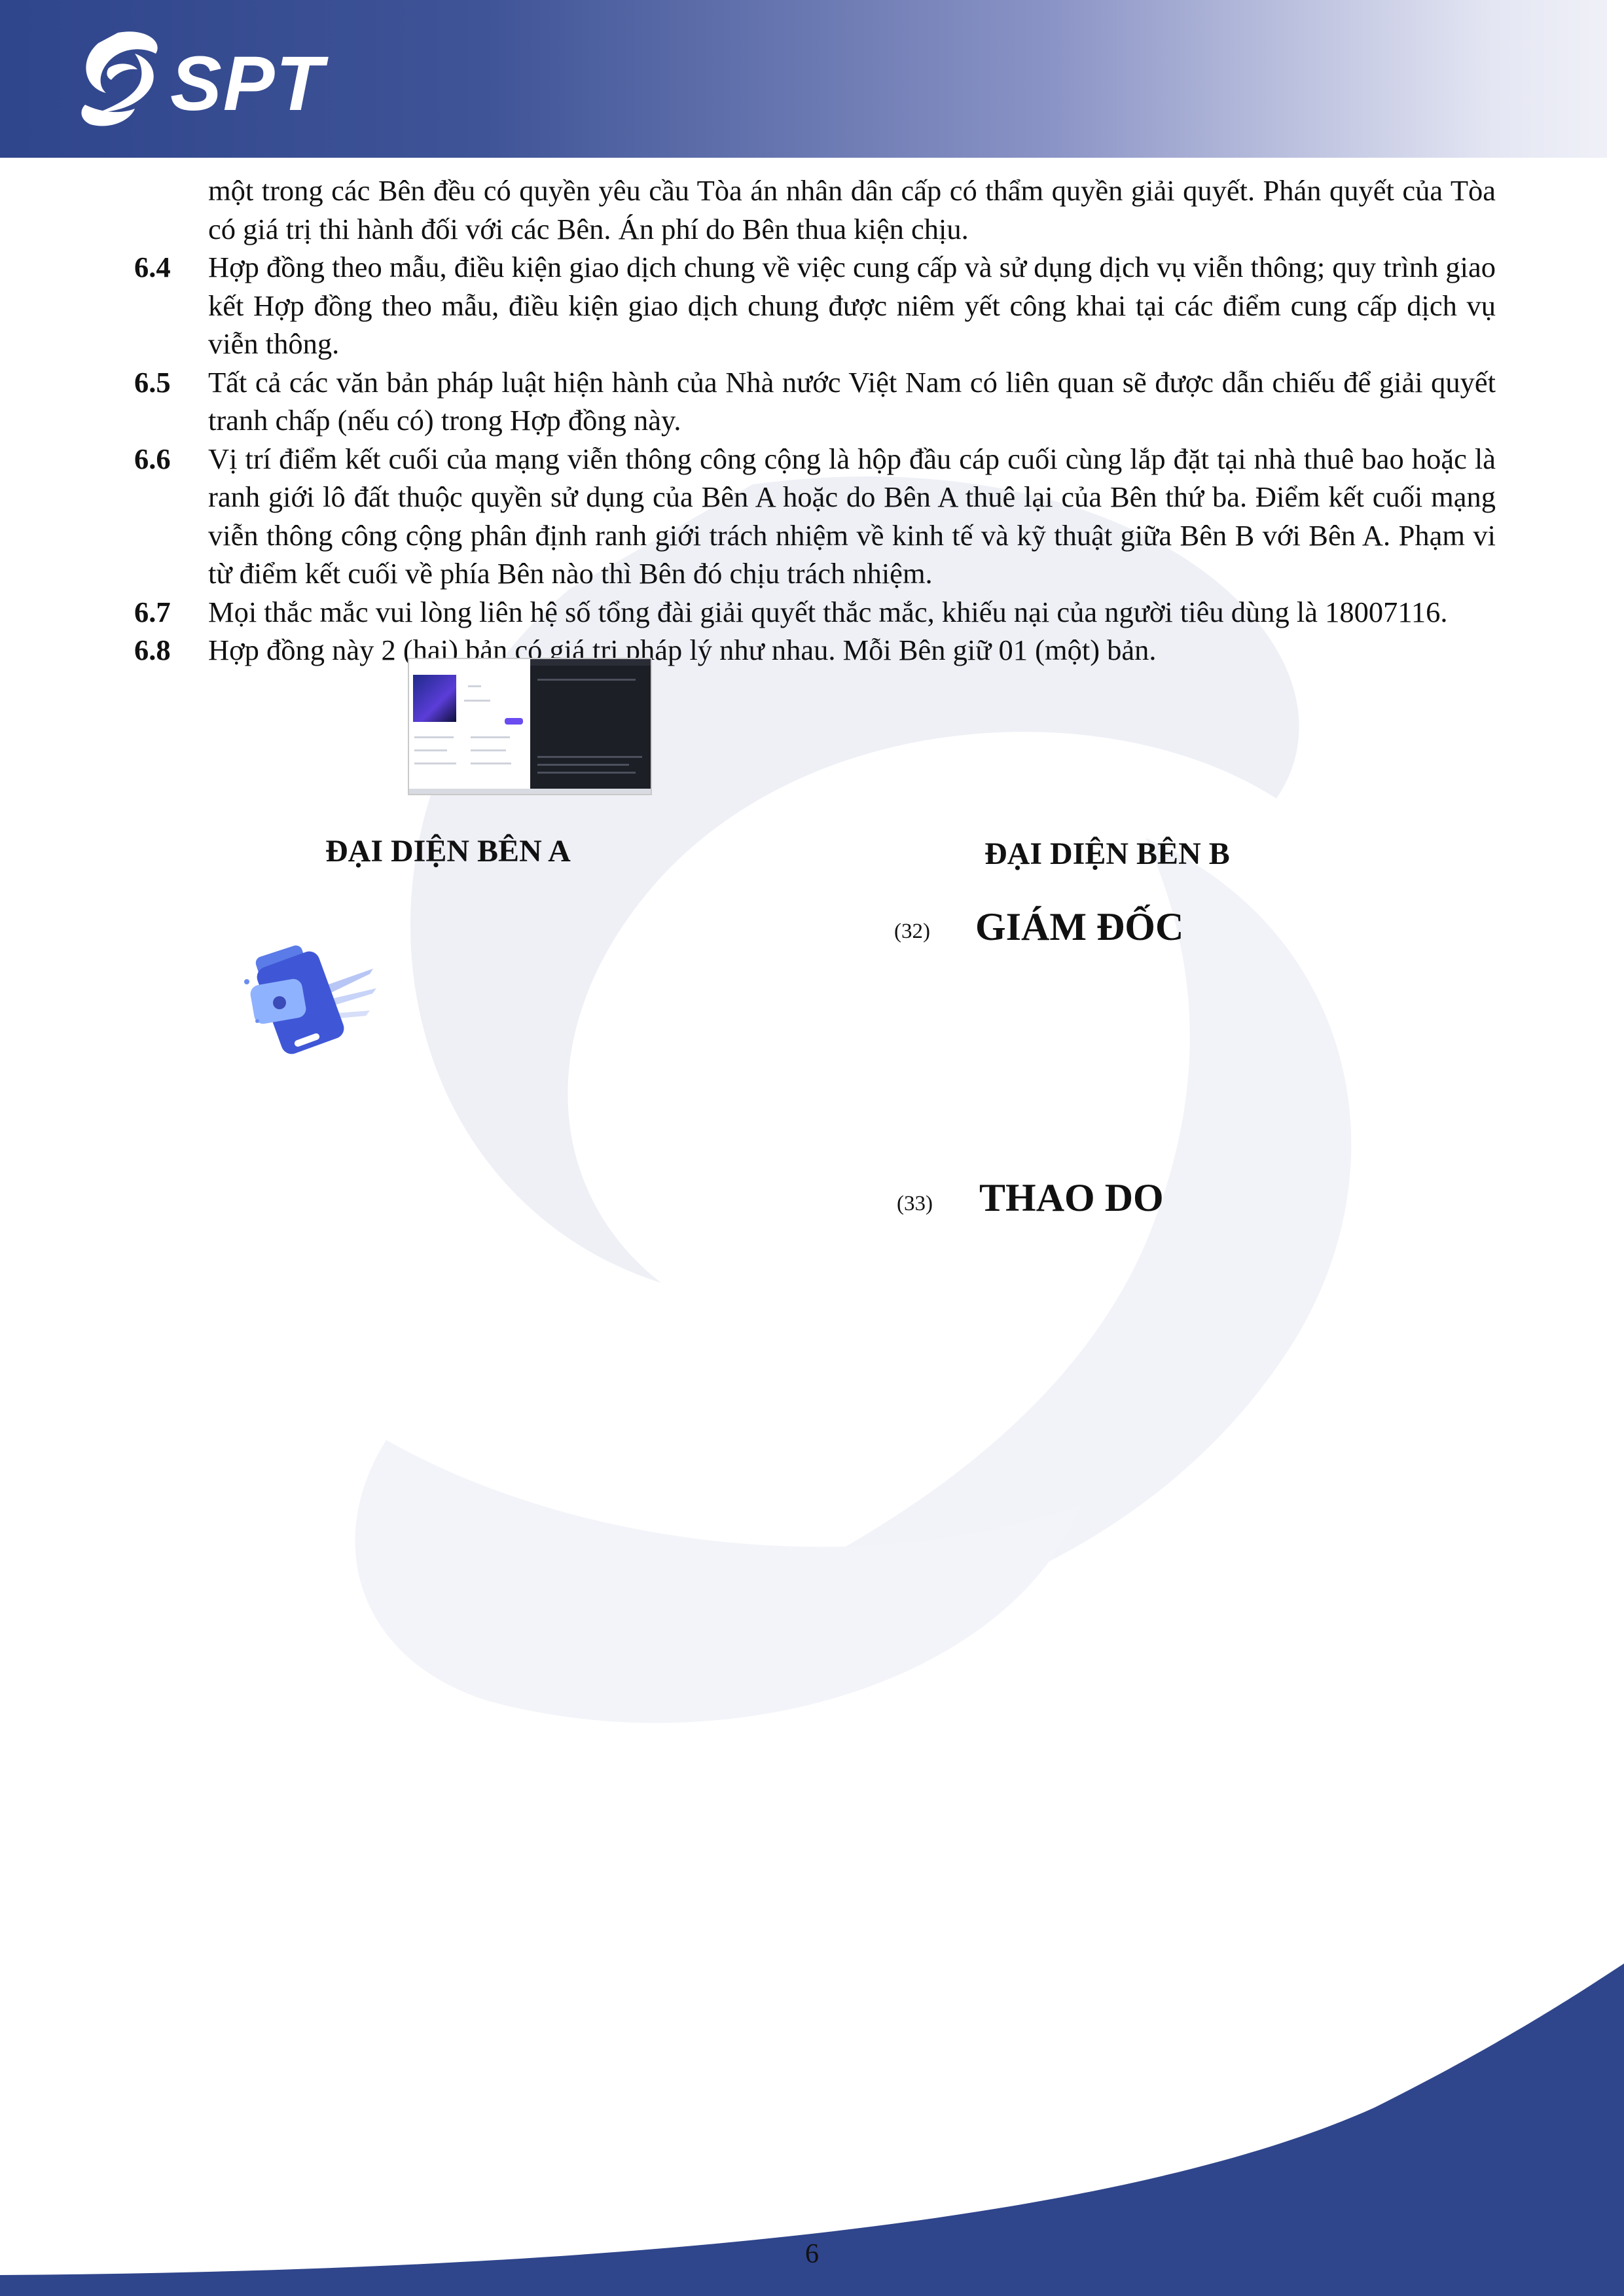 The height and width of the screenshot is (2296, 1624). What do you see at coordinates (119, 78) in the screenshot?
I see `spt-logo-mark-icon` at bounding box center [119, 78].